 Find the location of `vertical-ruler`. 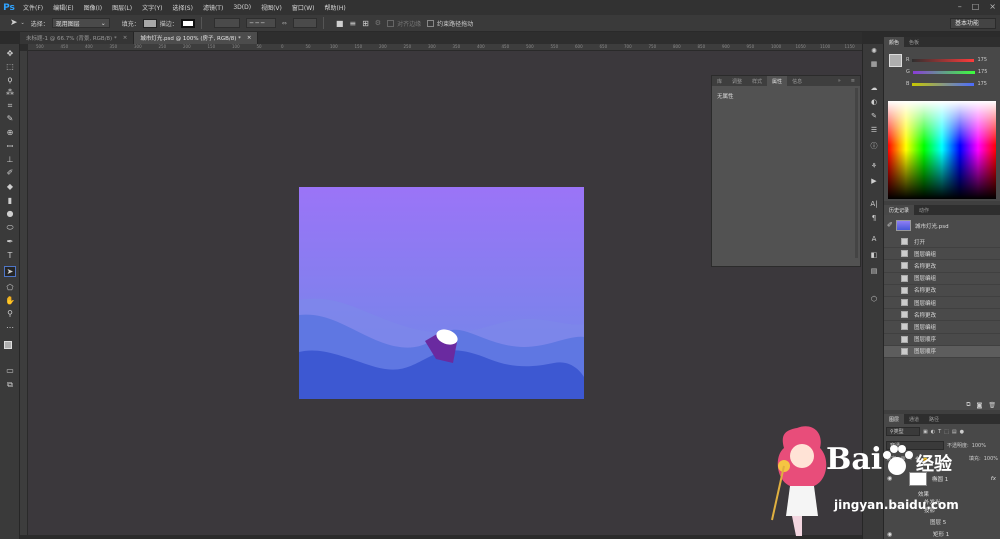

vertical-ruler is located at coordinates (24, 293).